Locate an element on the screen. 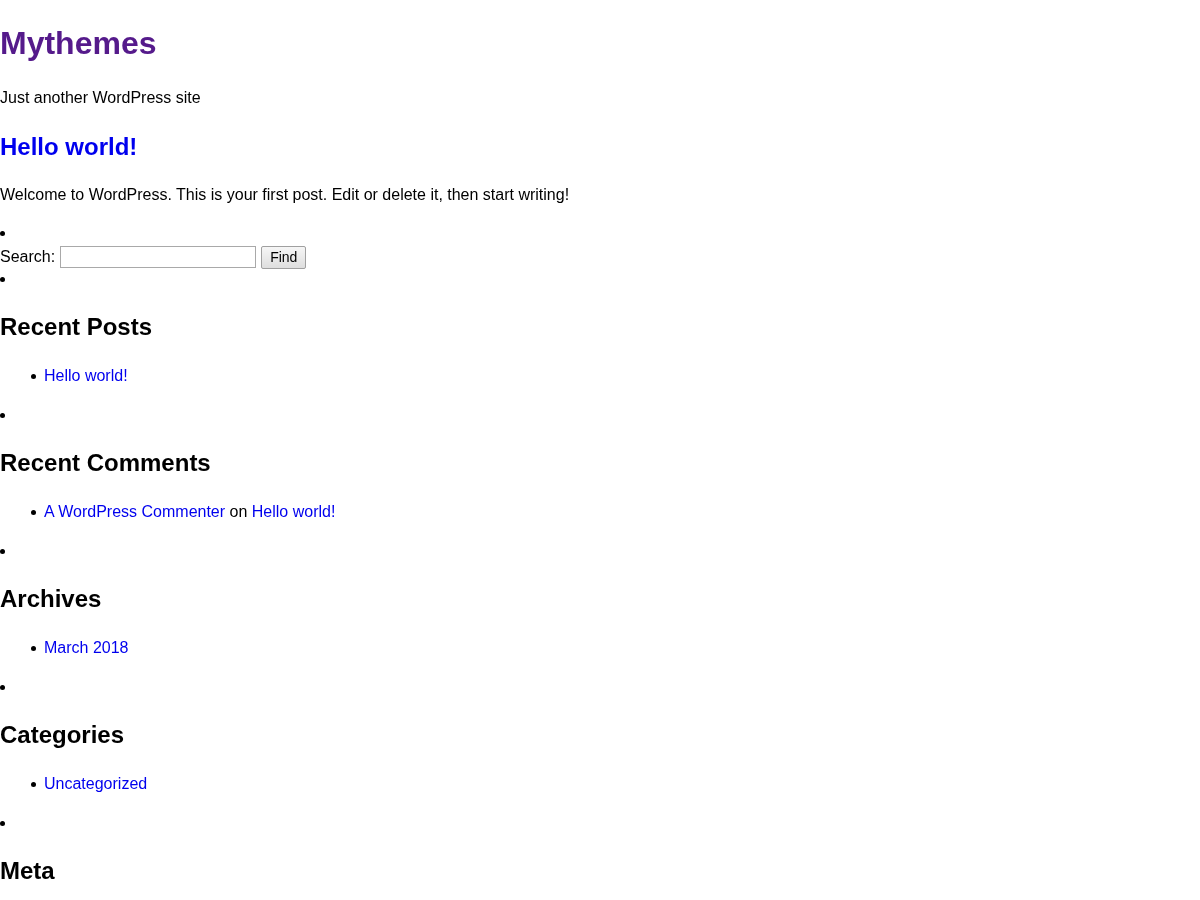 The height and width of the screenshot is (900, 1200). list-link: A WordPress Commenter is located at coordinates (135, 511).